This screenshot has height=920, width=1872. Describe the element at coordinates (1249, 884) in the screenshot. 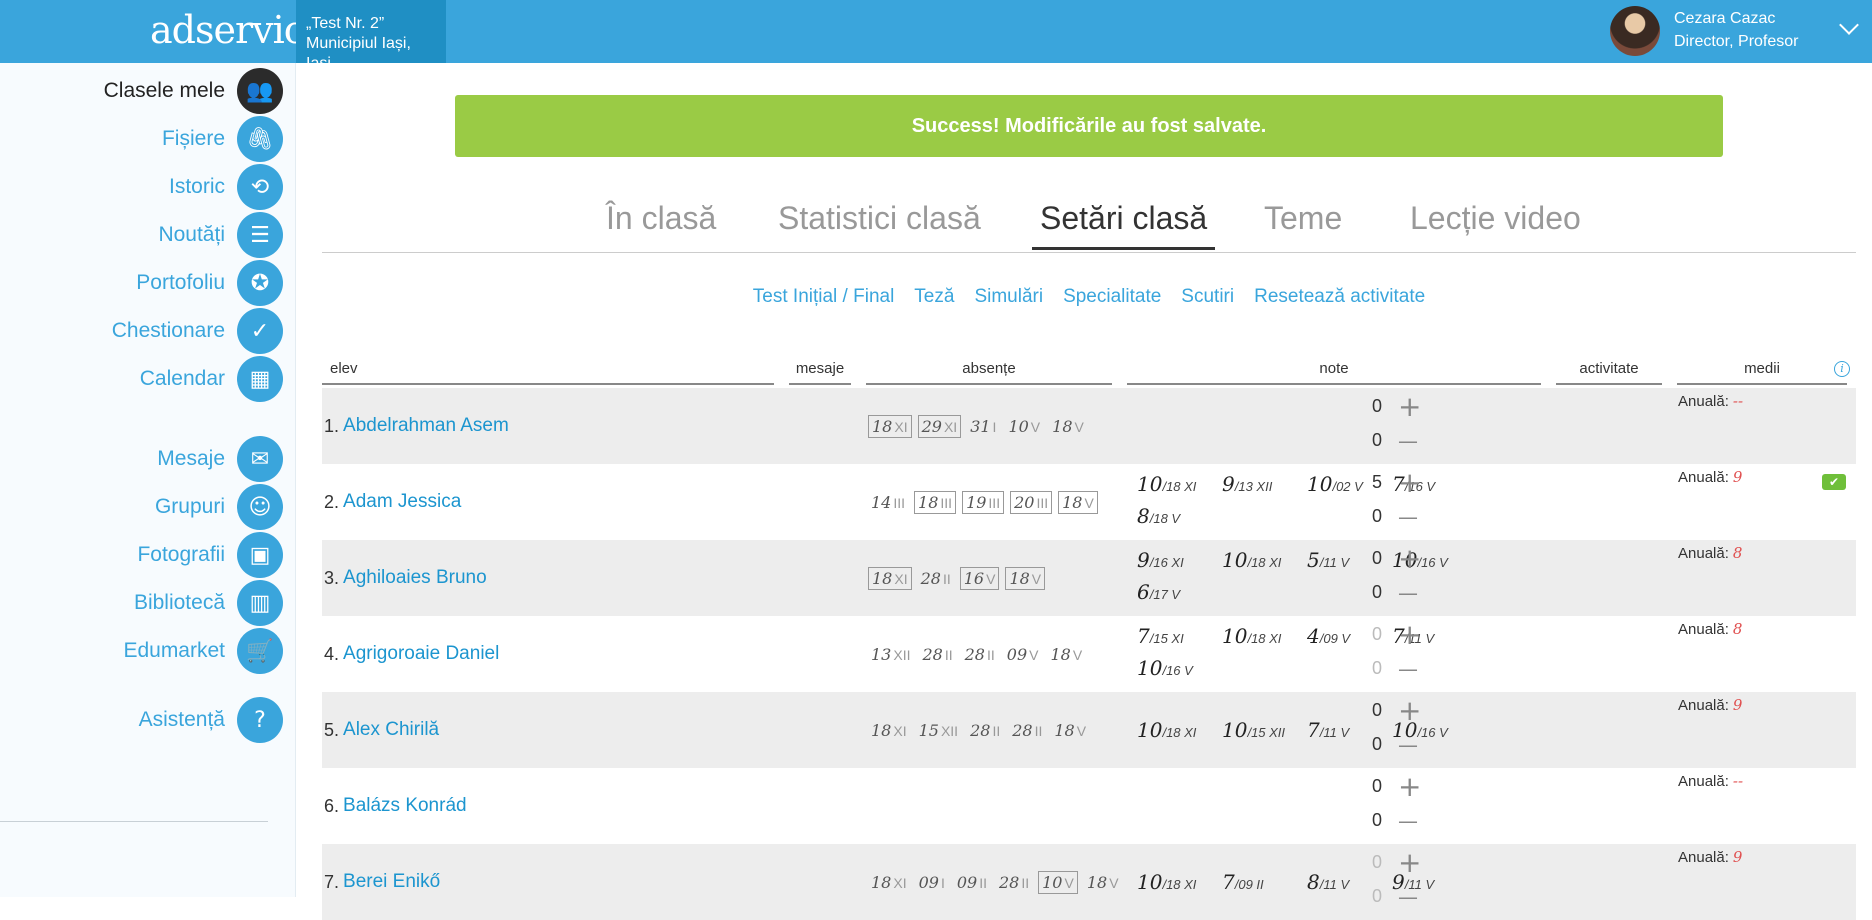

I see `grade-date: /09 II` at that location.